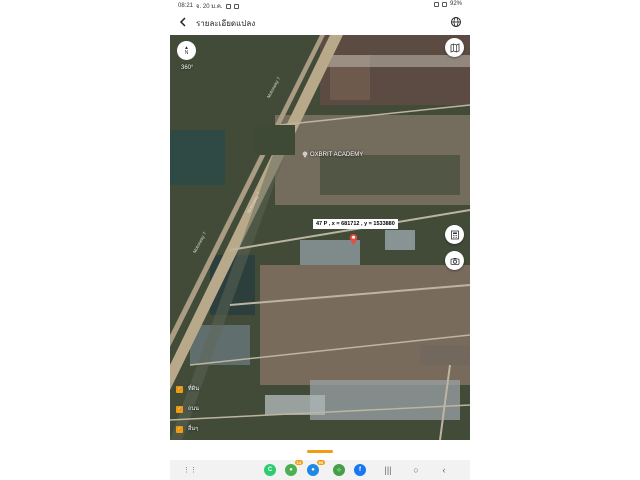 This screenshot has width=640, height=480. I want to click on compass-button: ▲ N, so click(186, 50).